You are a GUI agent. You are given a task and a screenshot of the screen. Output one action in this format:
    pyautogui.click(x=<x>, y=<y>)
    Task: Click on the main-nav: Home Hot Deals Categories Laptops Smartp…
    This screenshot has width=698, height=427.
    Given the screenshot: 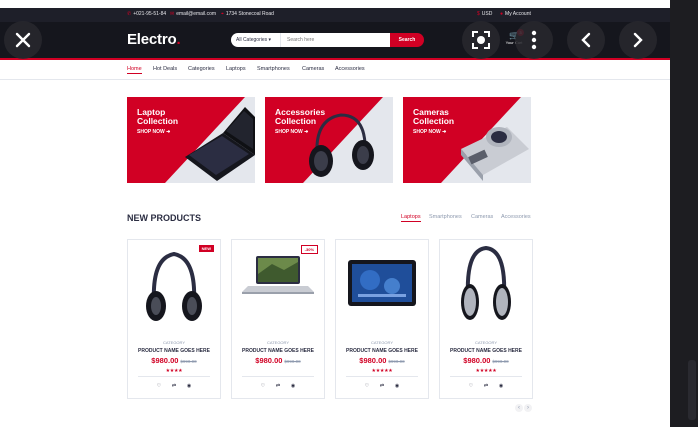 What is the action you would take?
    pyautogui.click(x=335, y=70)
    